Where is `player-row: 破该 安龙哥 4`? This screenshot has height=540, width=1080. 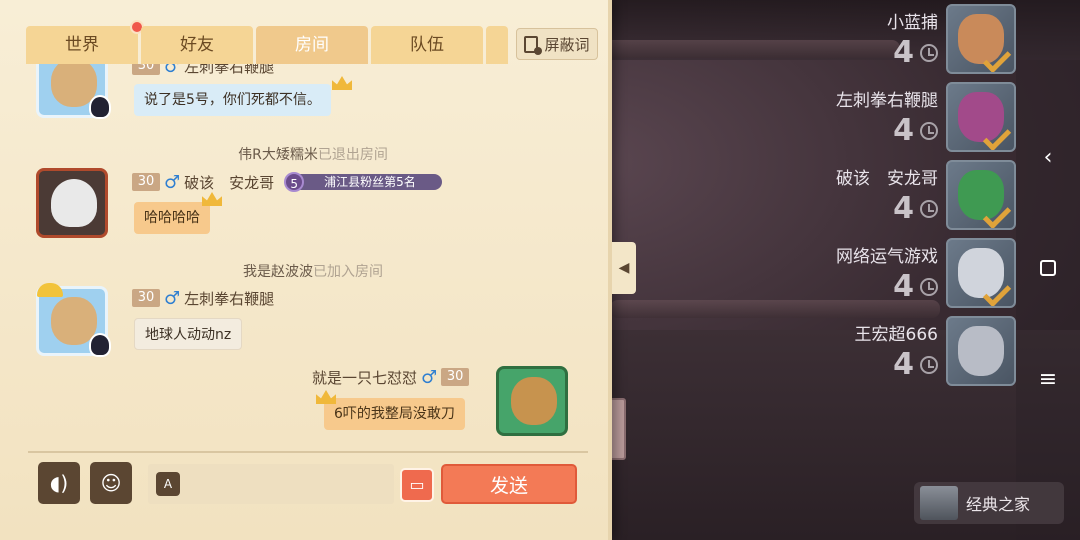 player-row: 破该 安龙哥 4 is located at coordinates (886, 195).